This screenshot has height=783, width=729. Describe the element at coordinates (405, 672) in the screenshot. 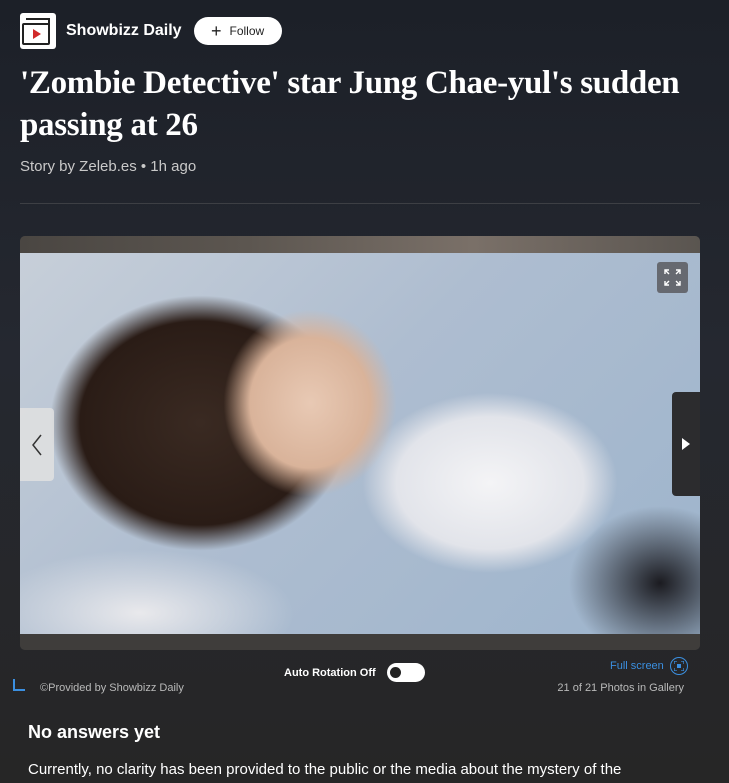

I see `auto-rotation-toggle` at that location.